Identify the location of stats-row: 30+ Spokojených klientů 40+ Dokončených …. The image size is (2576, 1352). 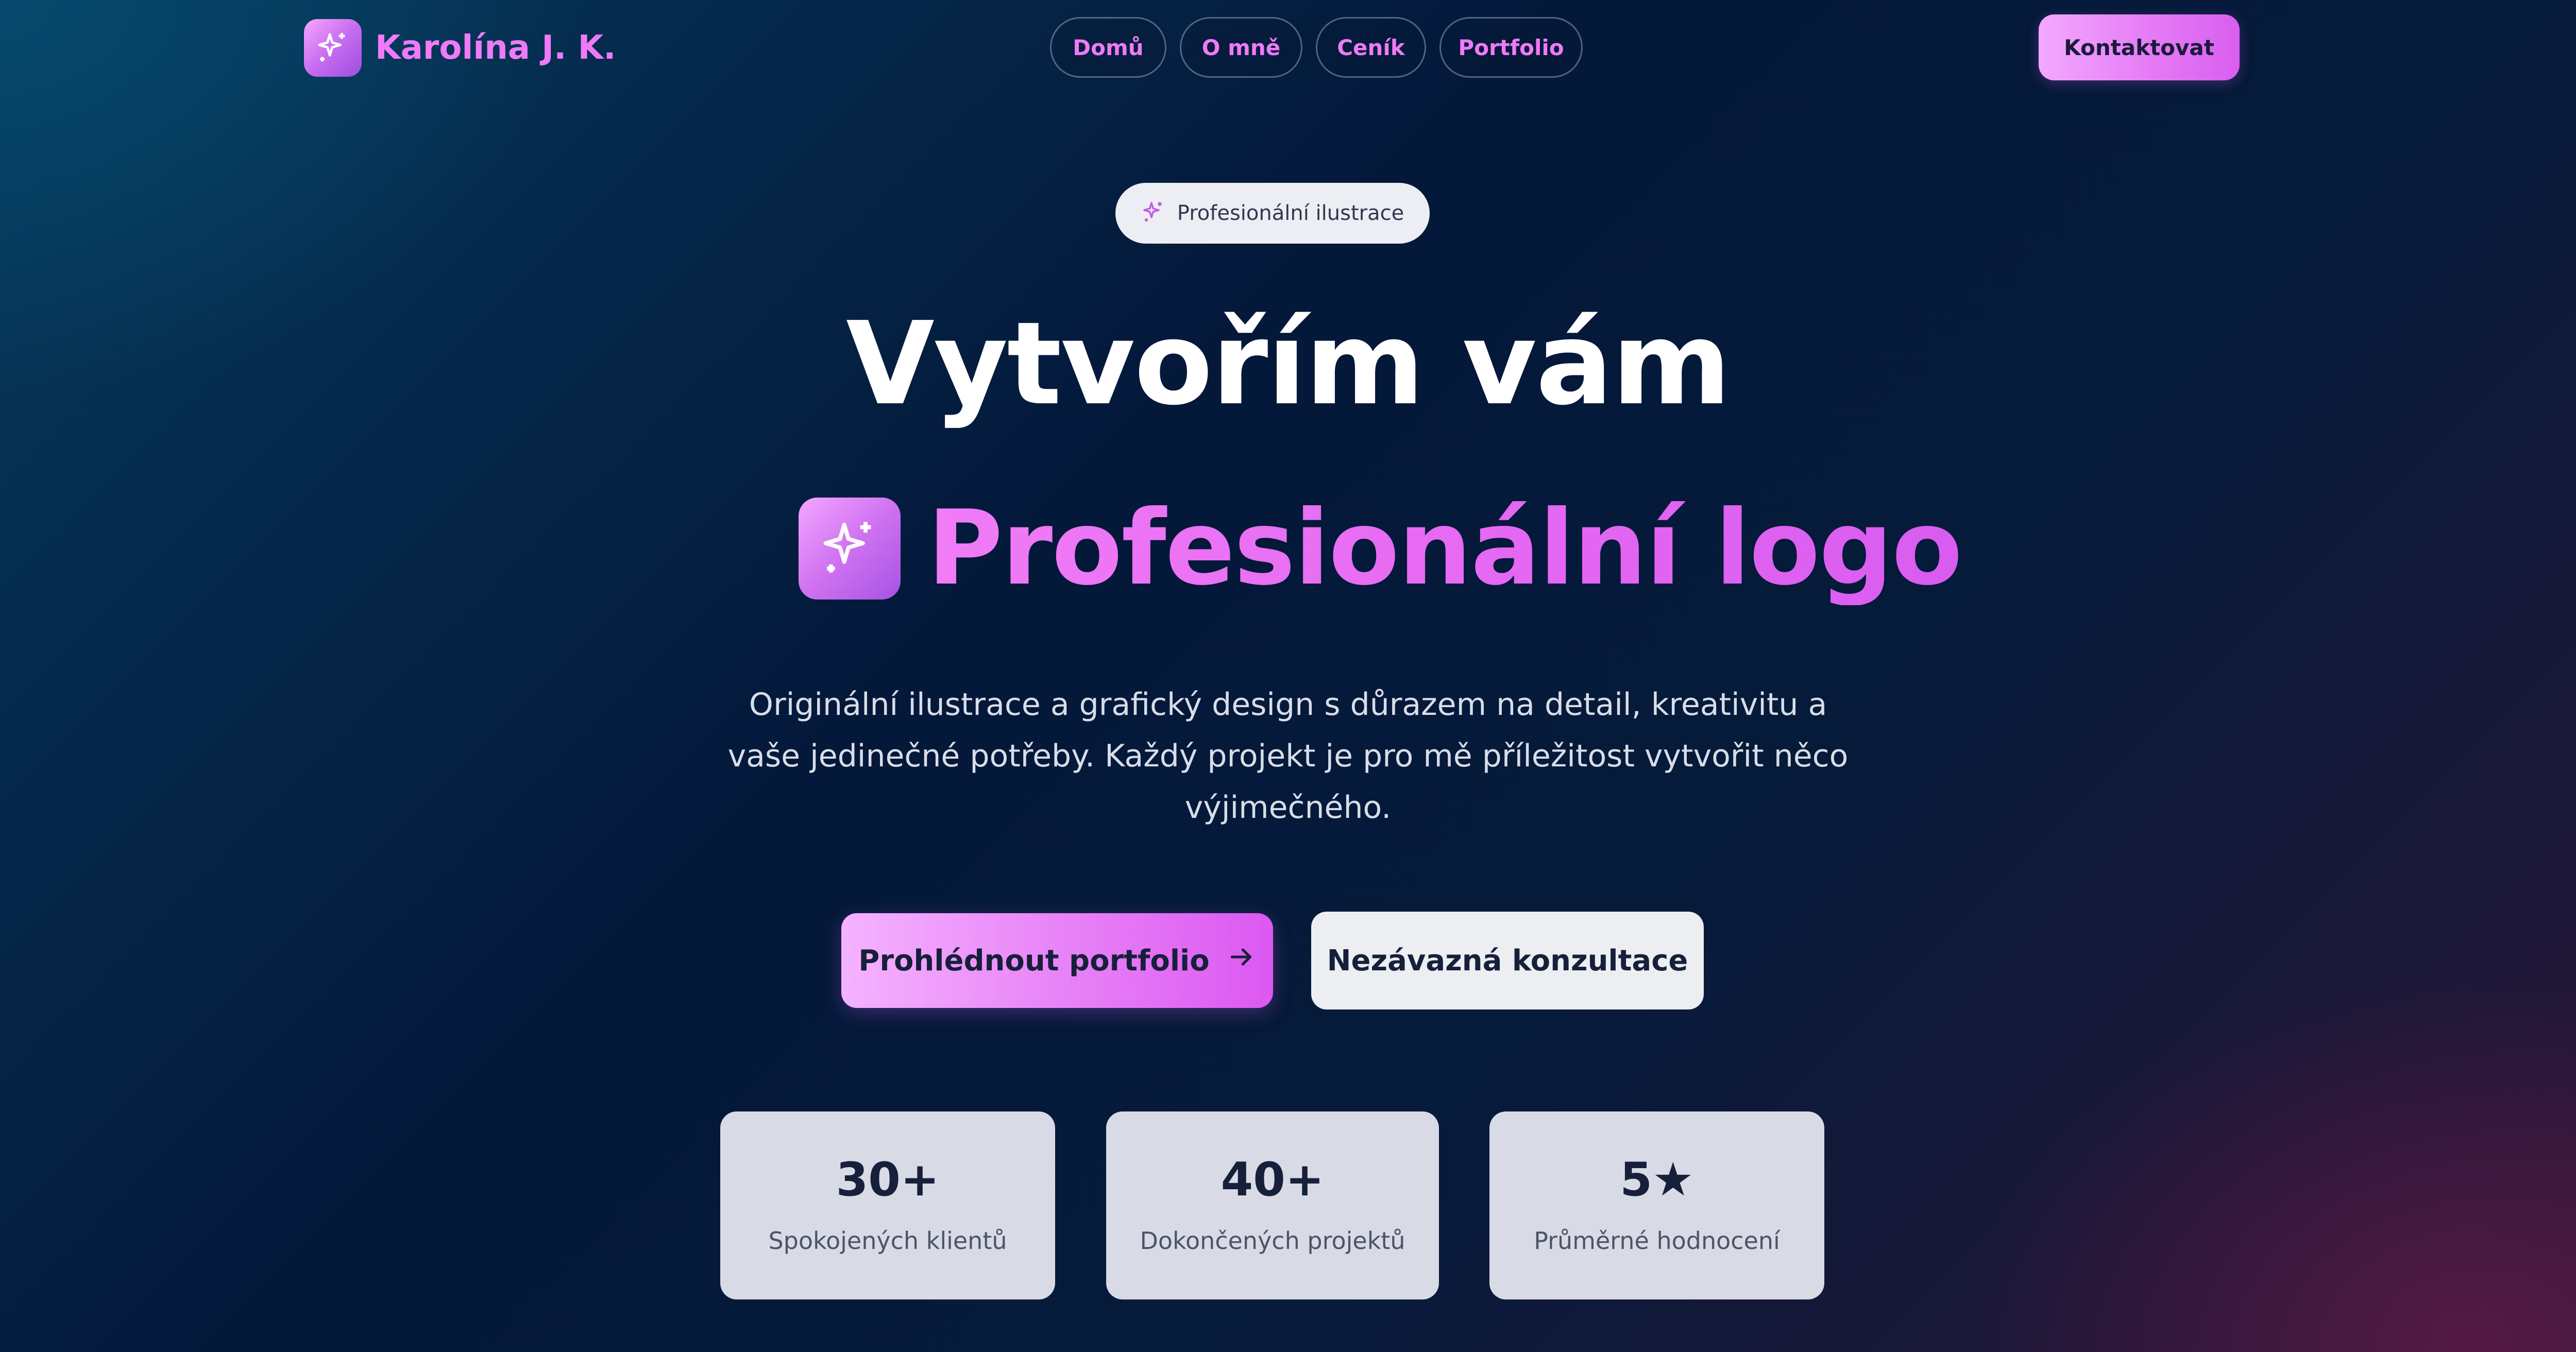
(1288, 1205).